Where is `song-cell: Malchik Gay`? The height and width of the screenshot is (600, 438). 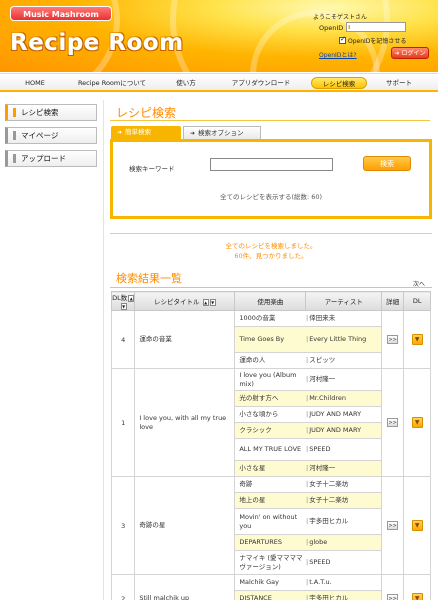 song-cell: Malchik Gay is located at coordinates (270, 582).